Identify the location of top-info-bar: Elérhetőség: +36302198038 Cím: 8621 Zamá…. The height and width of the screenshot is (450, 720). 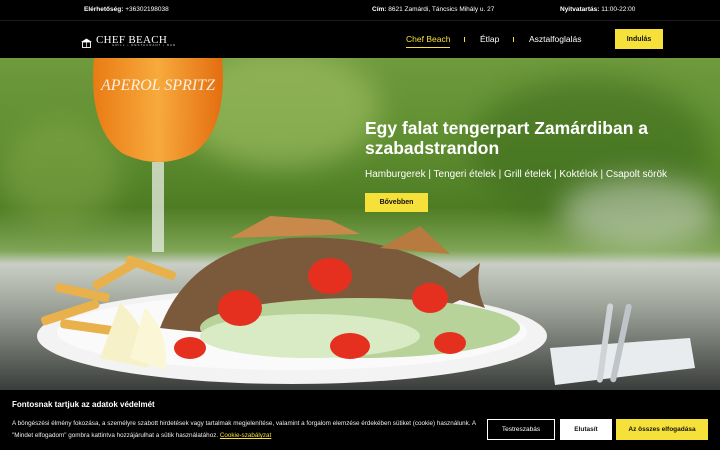
(360, 10).